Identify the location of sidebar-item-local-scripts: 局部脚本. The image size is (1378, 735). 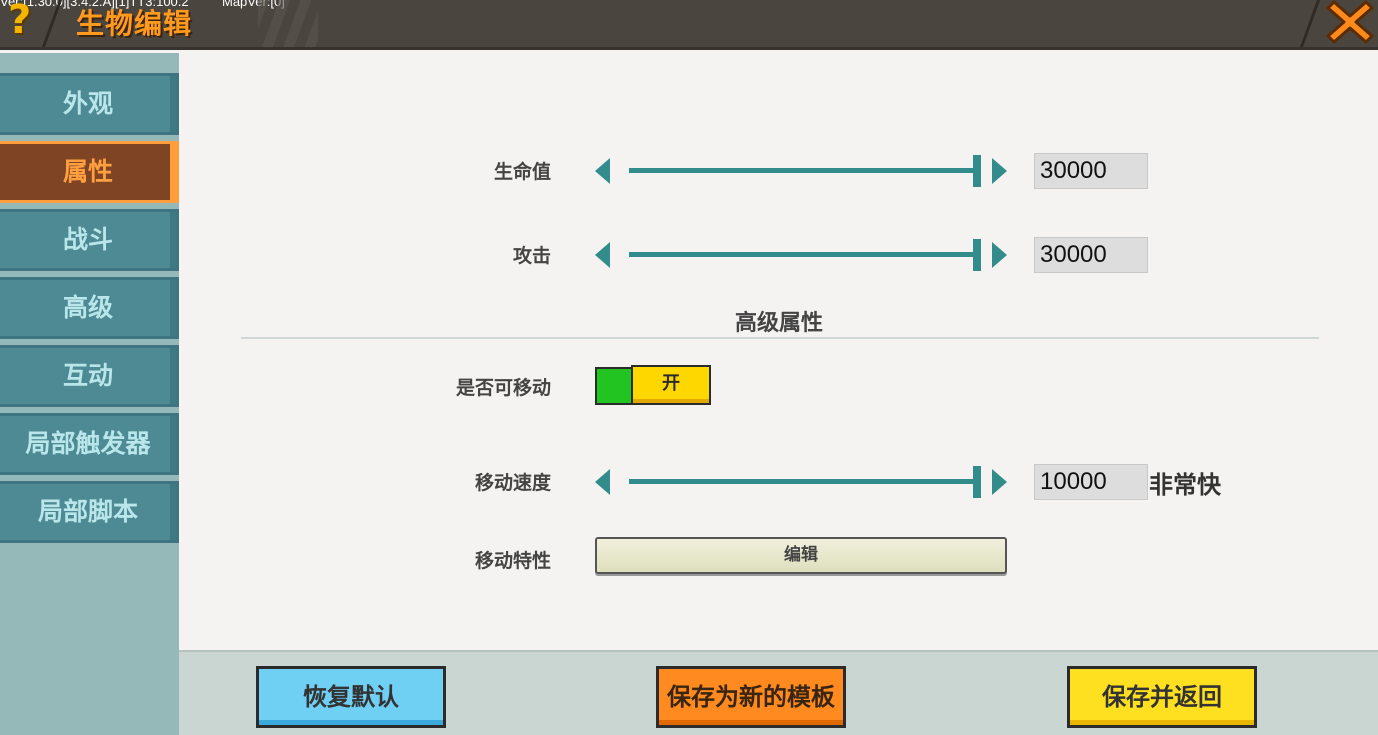
(89, 512).